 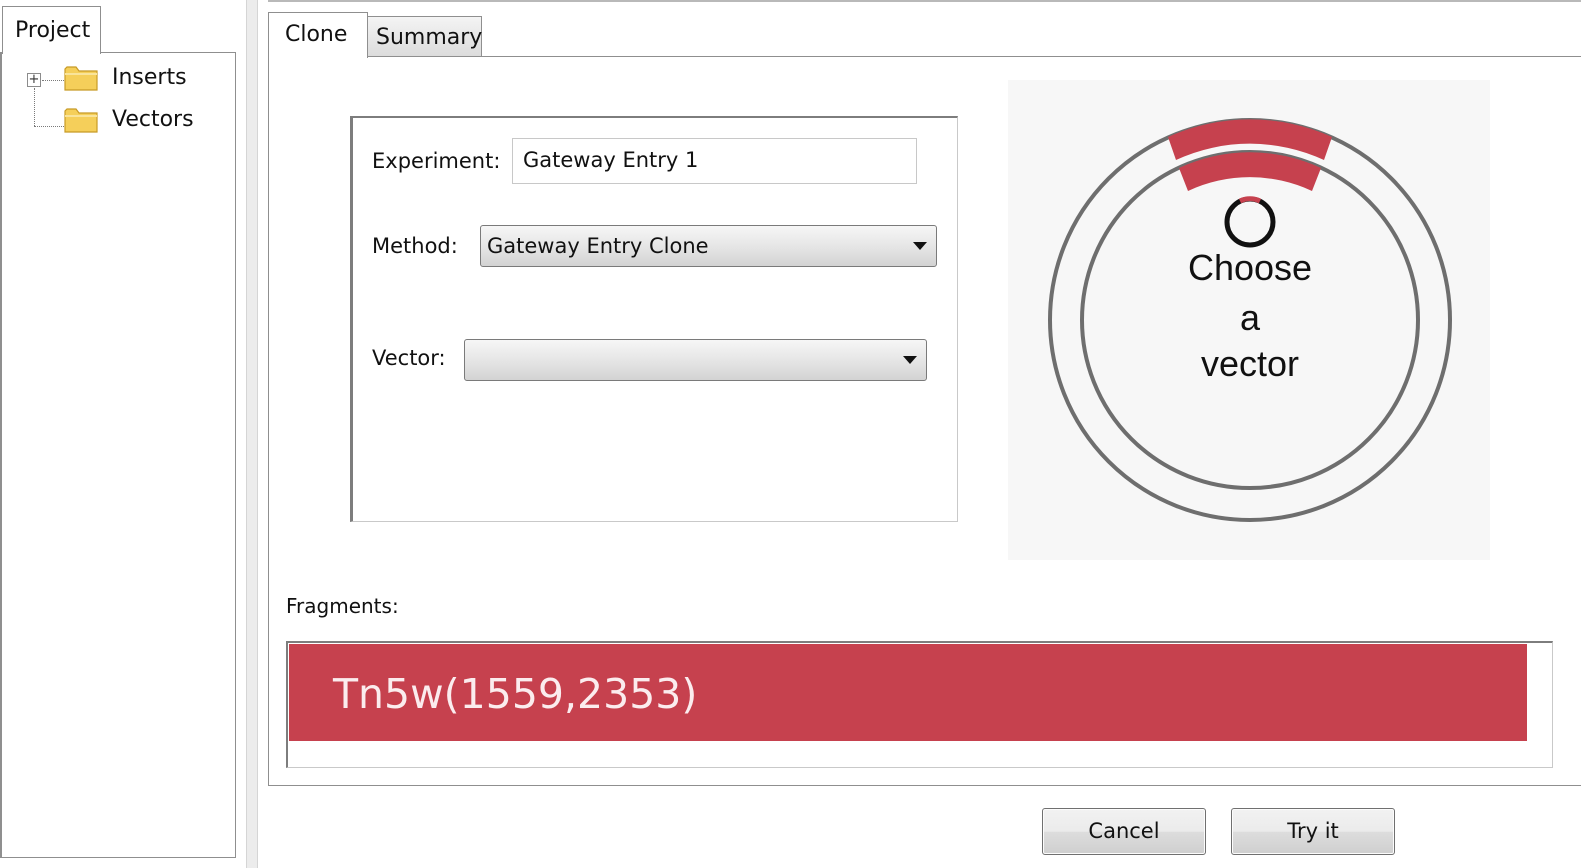 I want to click on fragment-label: Tn5w(1559,2353), so click(x=515, y=694).